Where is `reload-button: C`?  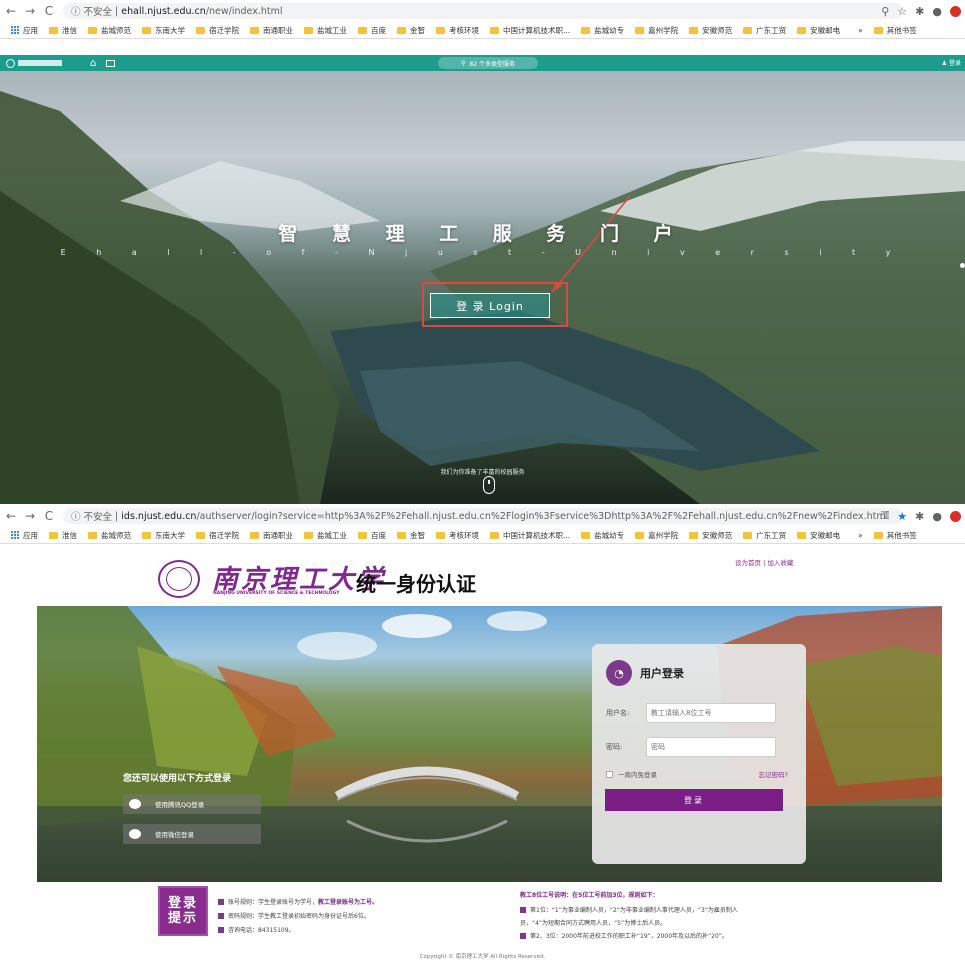 reload-button: C is located at coordinates (49, 11).